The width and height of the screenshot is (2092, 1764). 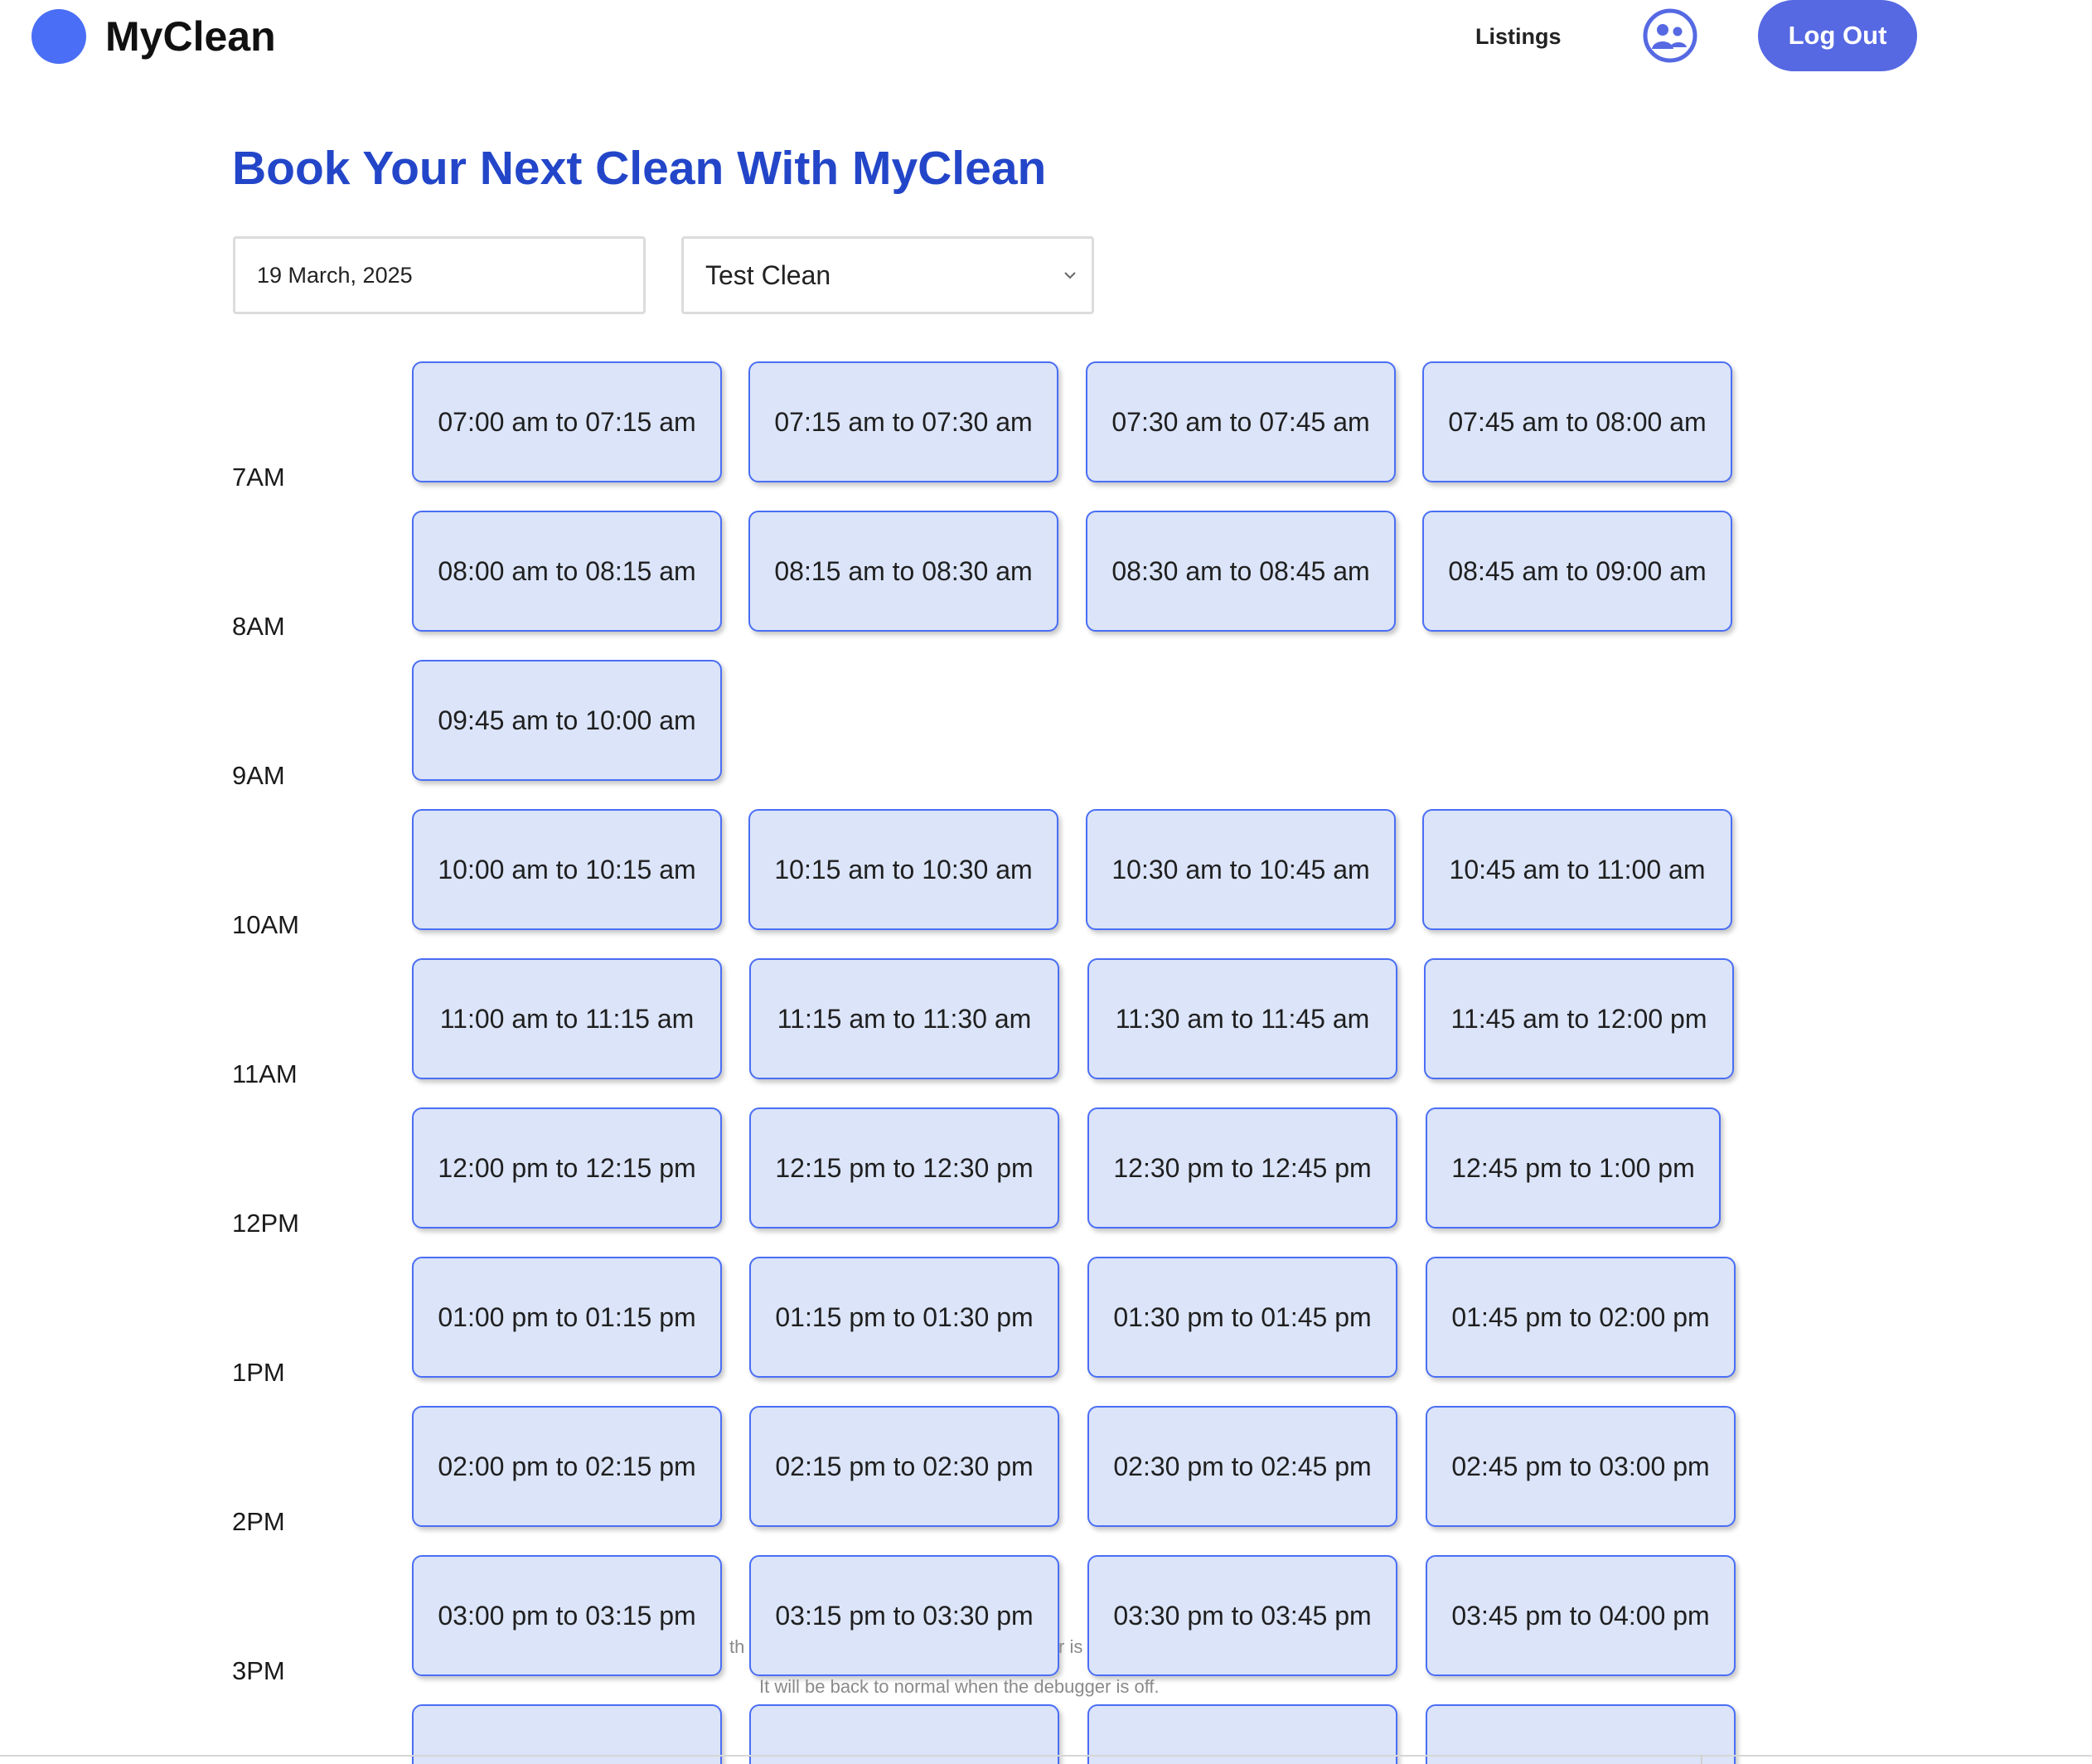 I want to click on time-slot-button: 01:45 pm to 02:00 pm, so click(x=1581, y=1317).